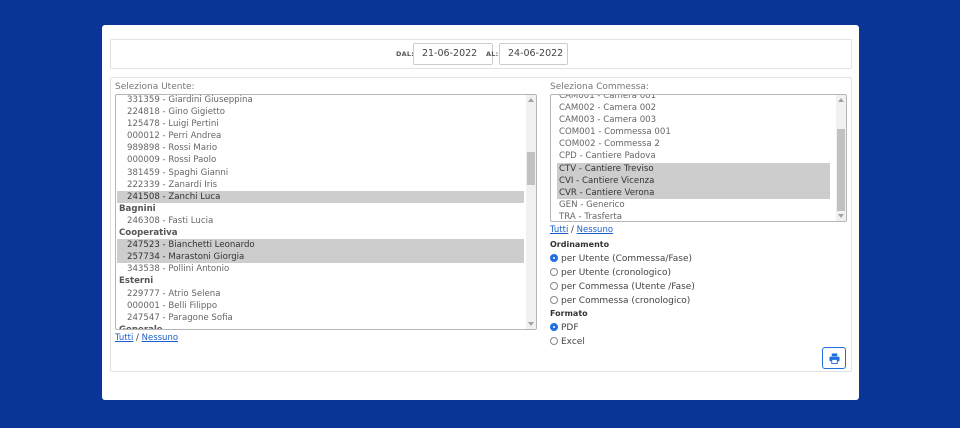  What do you see at coordinates (569, 313) in the screenshot?
I see `format-title: Formato` at bounding box center [569, 313].